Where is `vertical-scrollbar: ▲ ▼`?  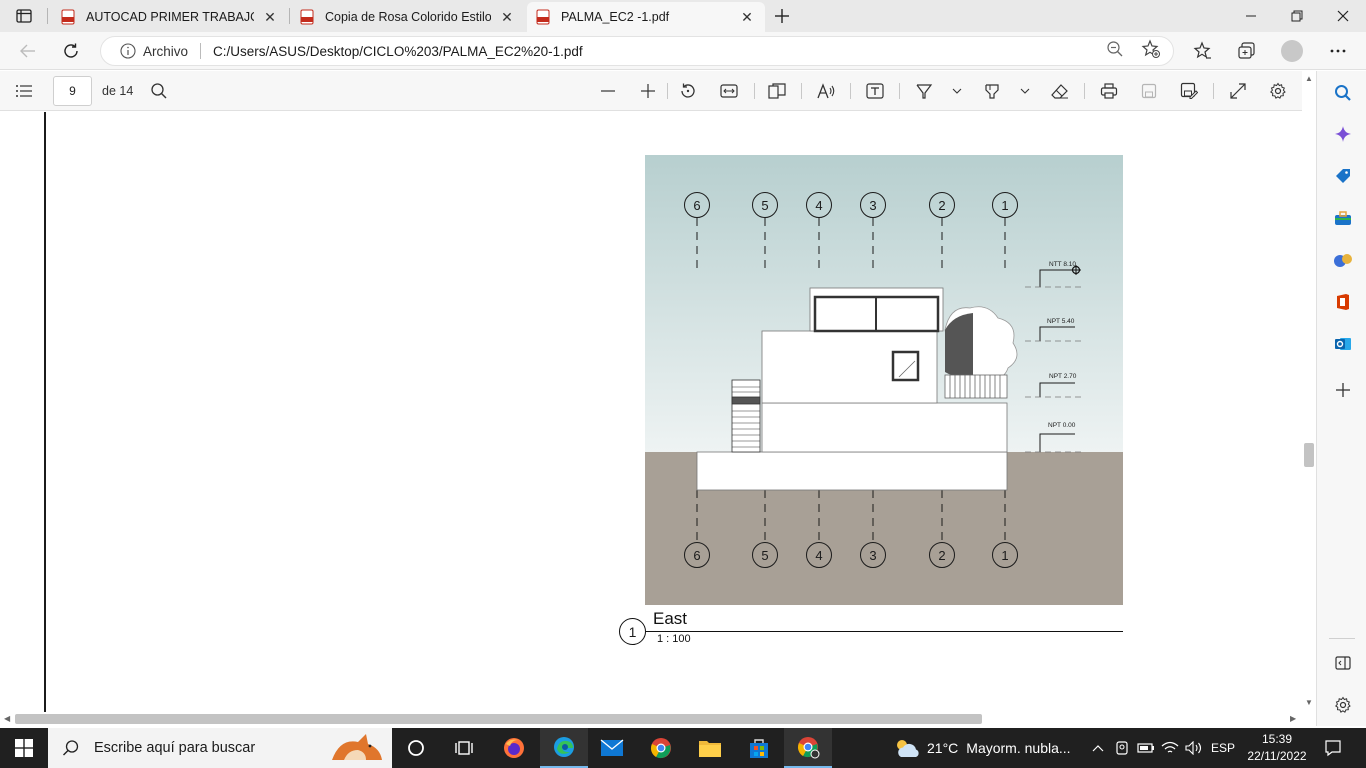
vertical-scrollbar: ▲ ▼ is located at coordinates (1309, 391).